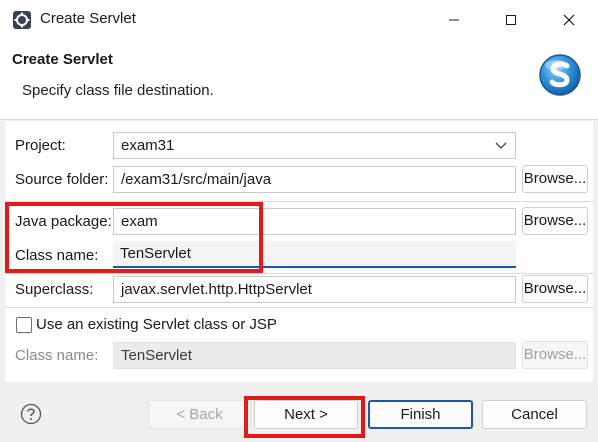  Describe the element at coordinates (314, 355) in the screenshot. I see `existing-class-name-input: TenServlet` at that location.